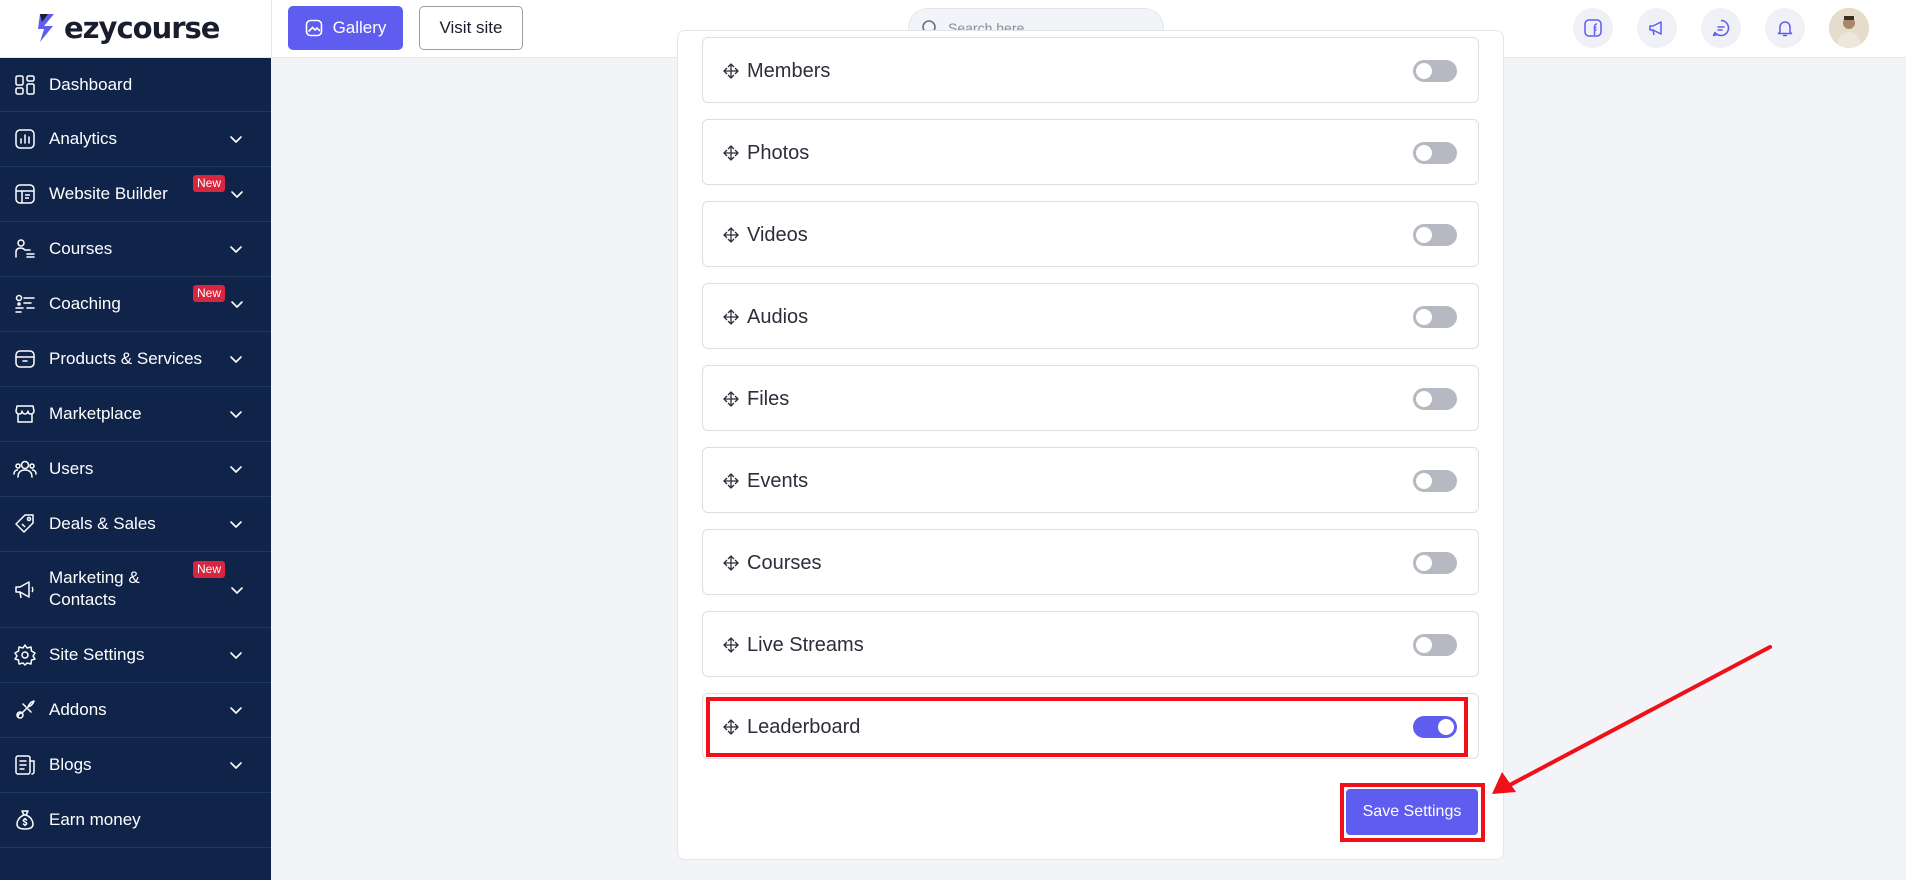 The image size is (1906, 880). Describe the element at coordinates (135, 655) in the screenshot. I see `sidebar-item-site-settings: Site Settings` at that location.